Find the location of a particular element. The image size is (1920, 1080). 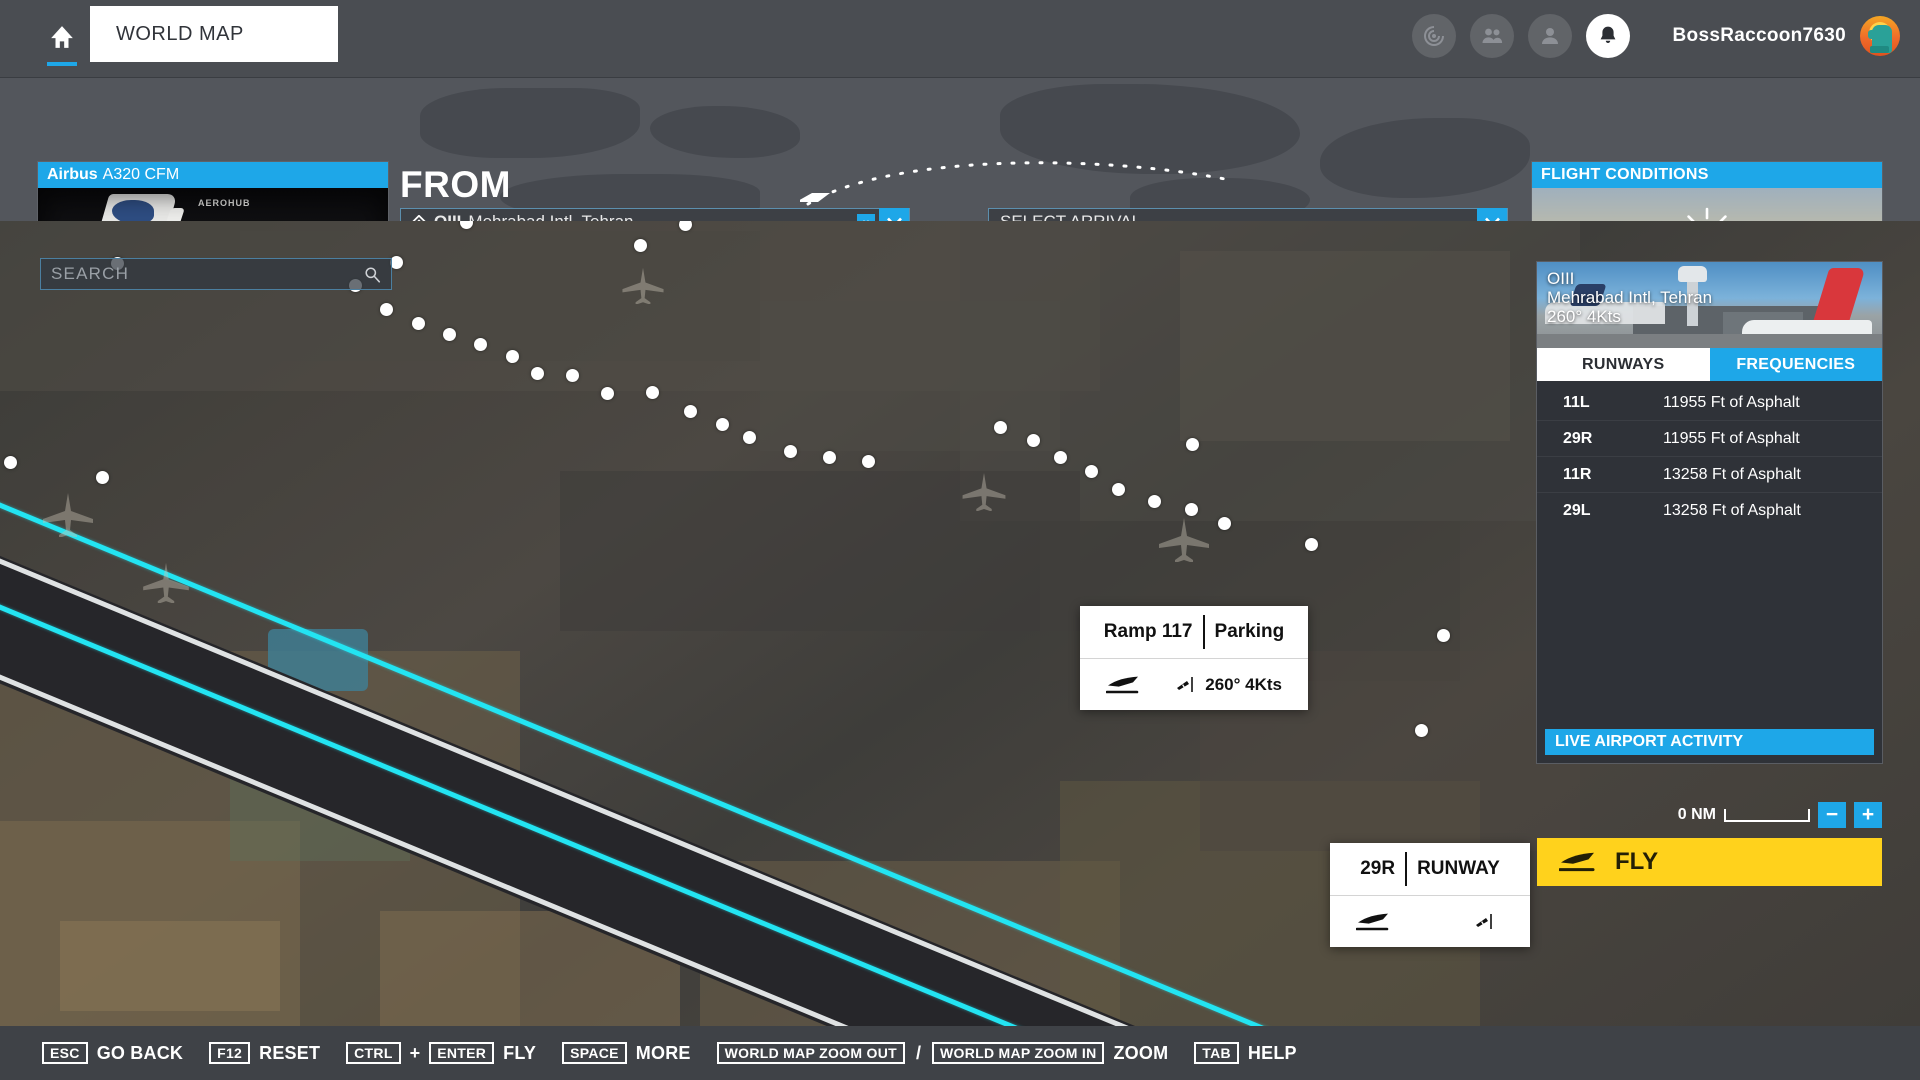

tab-frequencies-label: FREQUENCIES is located at coordinates (1796, 364).